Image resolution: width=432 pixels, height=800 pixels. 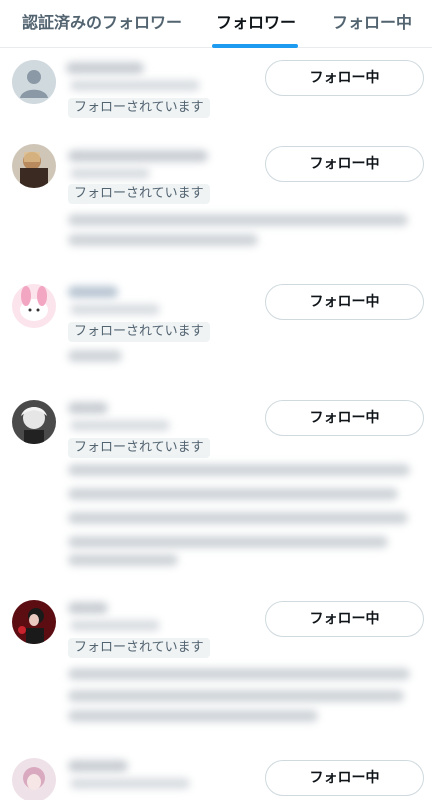 I want to click on tab-following: フォロー中, so click(x=372, y=24).